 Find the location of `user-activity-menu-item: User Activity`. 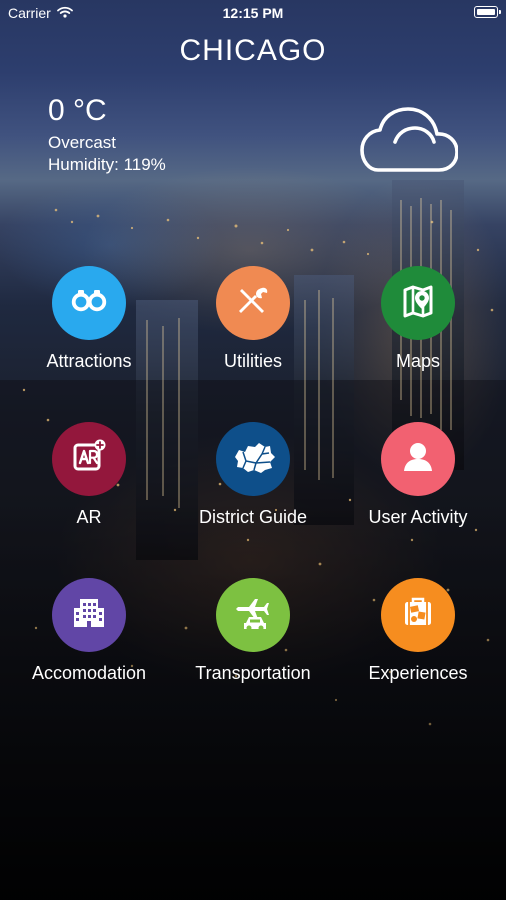

user-activity-menu-item: User Activity is located at coordinates (418, 485).